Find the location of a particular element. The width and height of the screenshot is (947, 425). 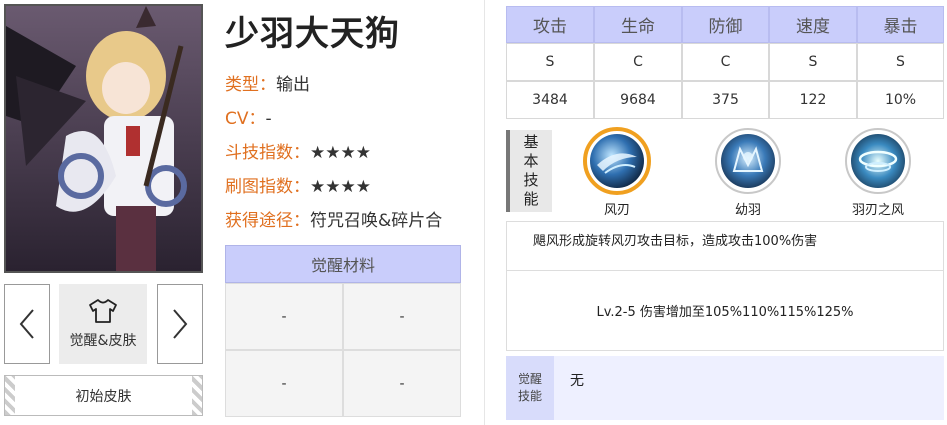

awaken-skill-label: 觉醒技能 is located at coordinates (529, 387).